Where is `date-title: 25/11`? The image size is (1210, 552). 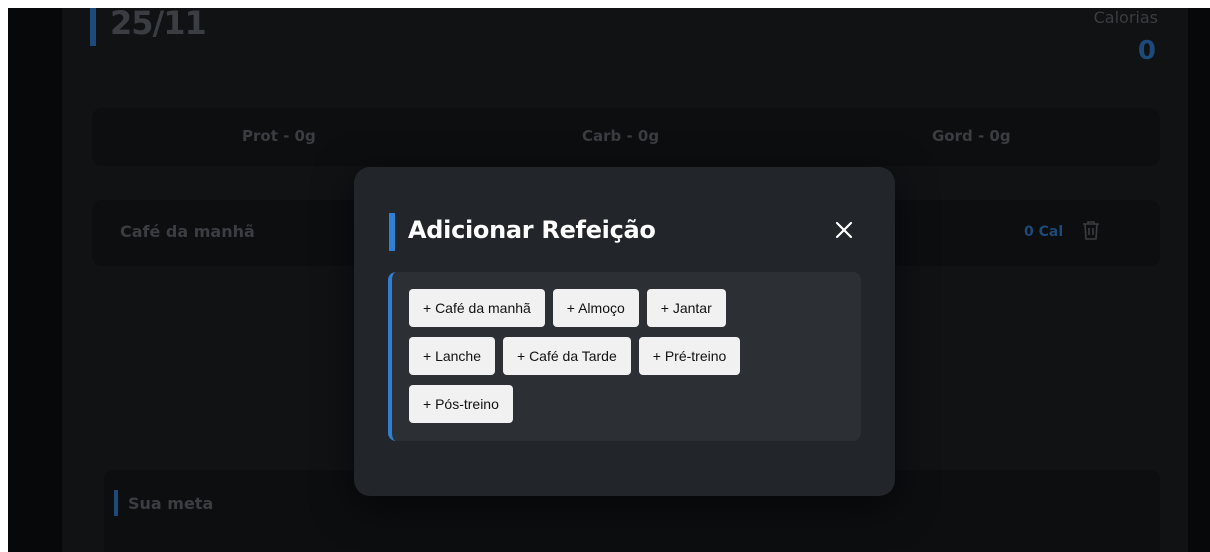 date-title: 25/11 is located at coordinates (158, 25).